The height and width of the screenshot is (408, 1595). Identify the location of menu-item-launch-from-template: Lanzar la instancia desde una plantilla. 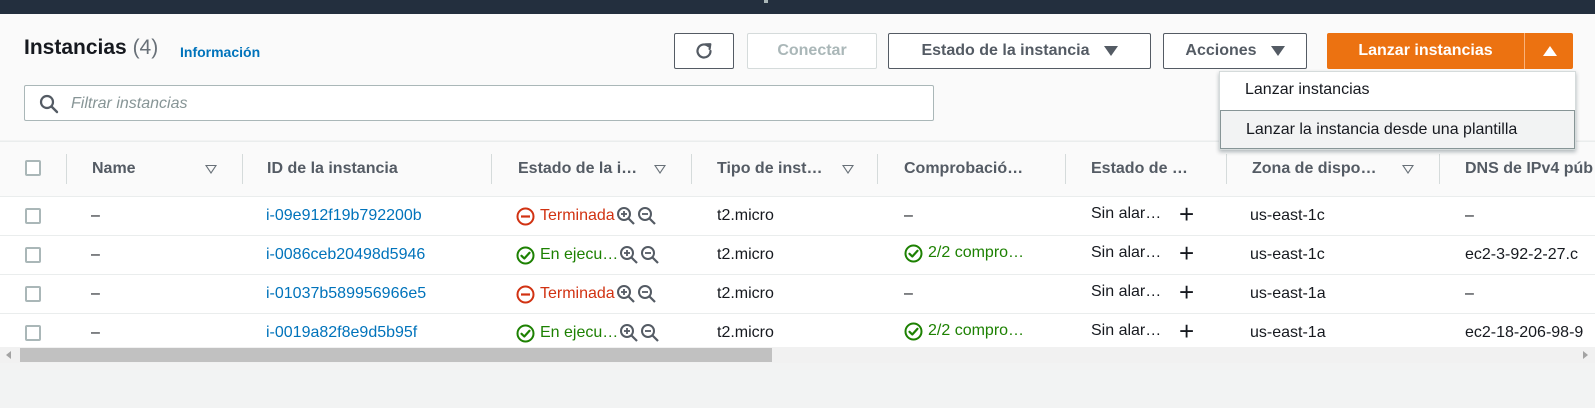
(1397, 129).